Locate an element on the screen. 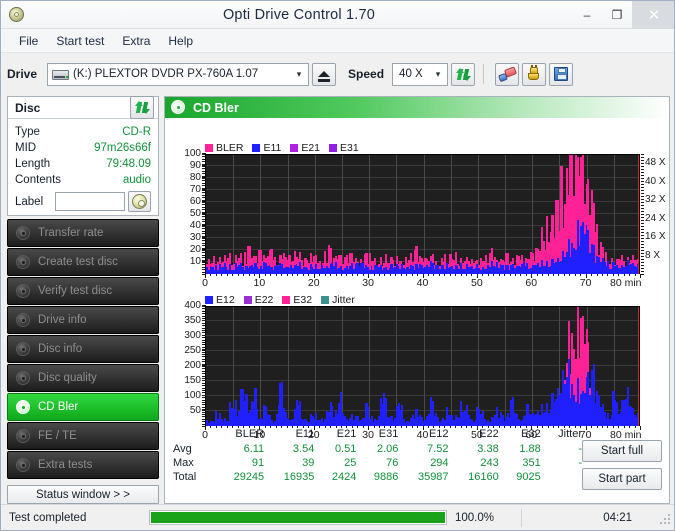 The height and width of the screenshot is (531, 675). window-title: Opti Drive Control 1.70 is located at coordinates (299, 14).